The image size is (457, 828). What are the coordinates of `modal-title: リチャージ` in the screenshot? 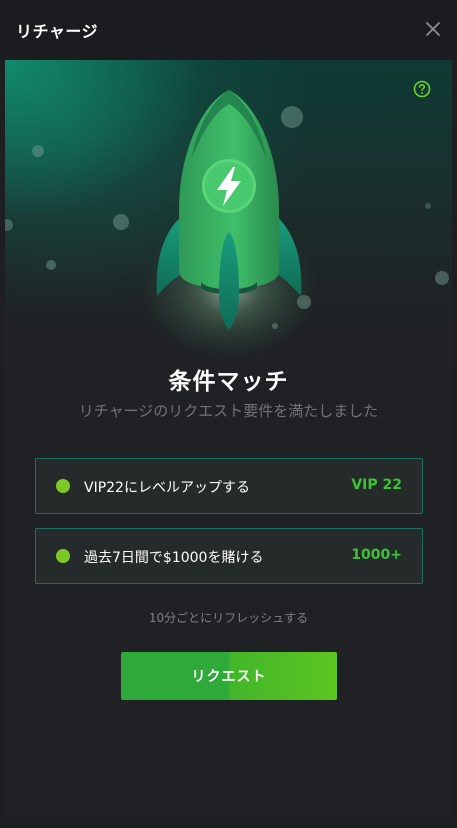 It's located at (57, 31).